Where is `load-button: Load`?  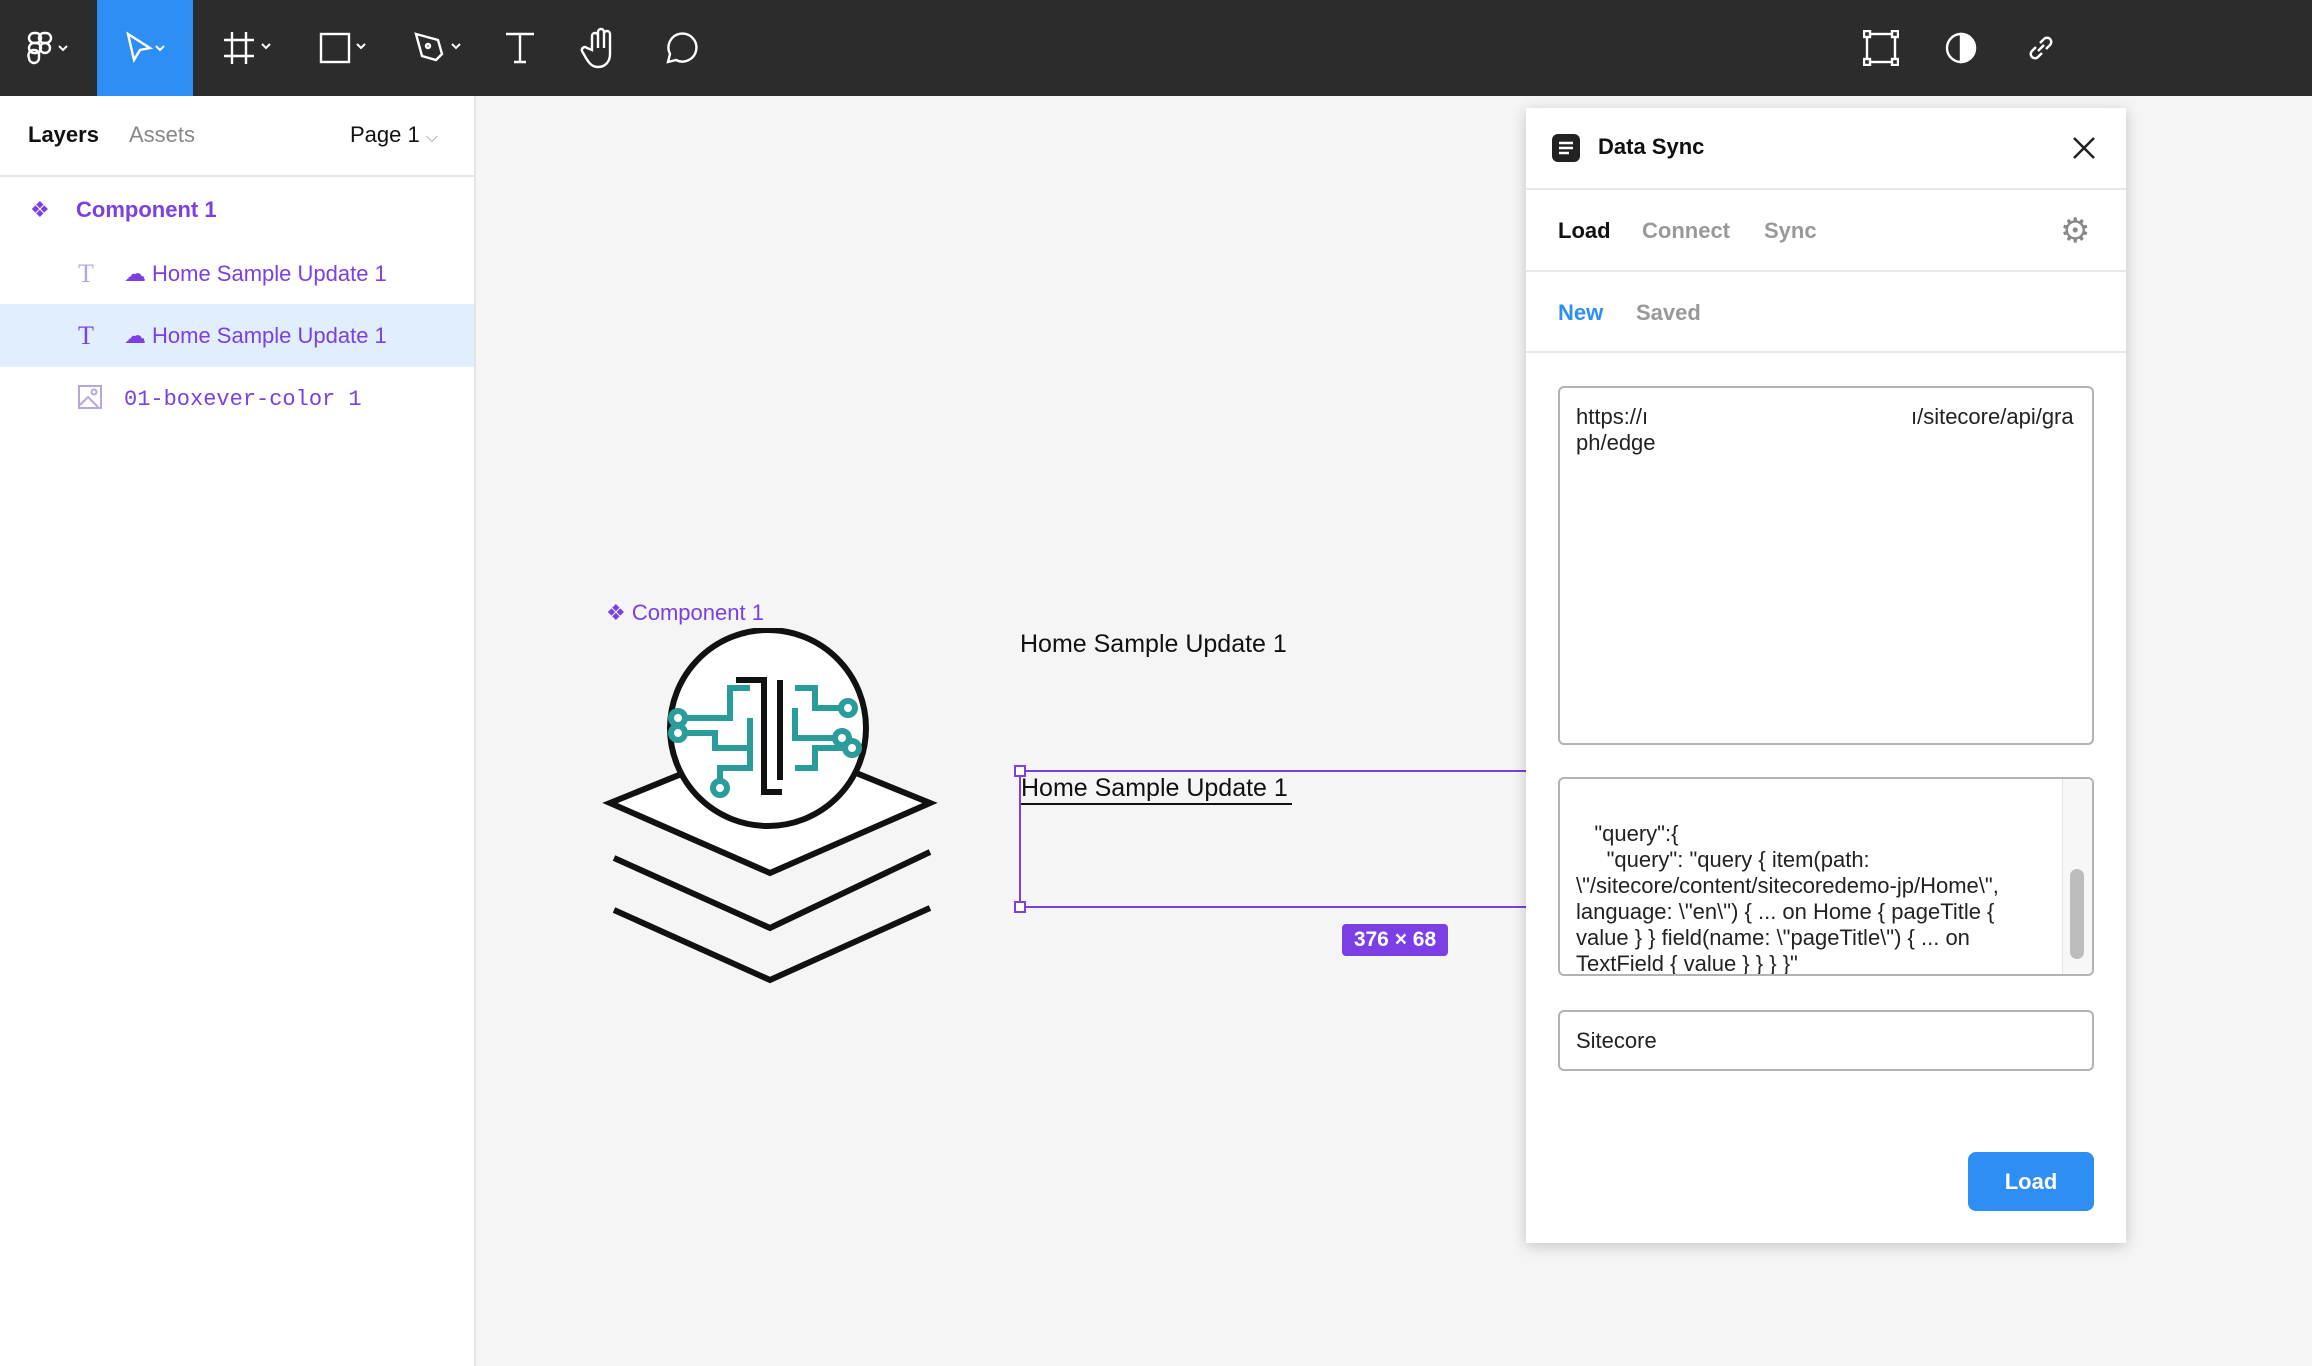
load-button: Load is located at coordinates (2031, 1181).